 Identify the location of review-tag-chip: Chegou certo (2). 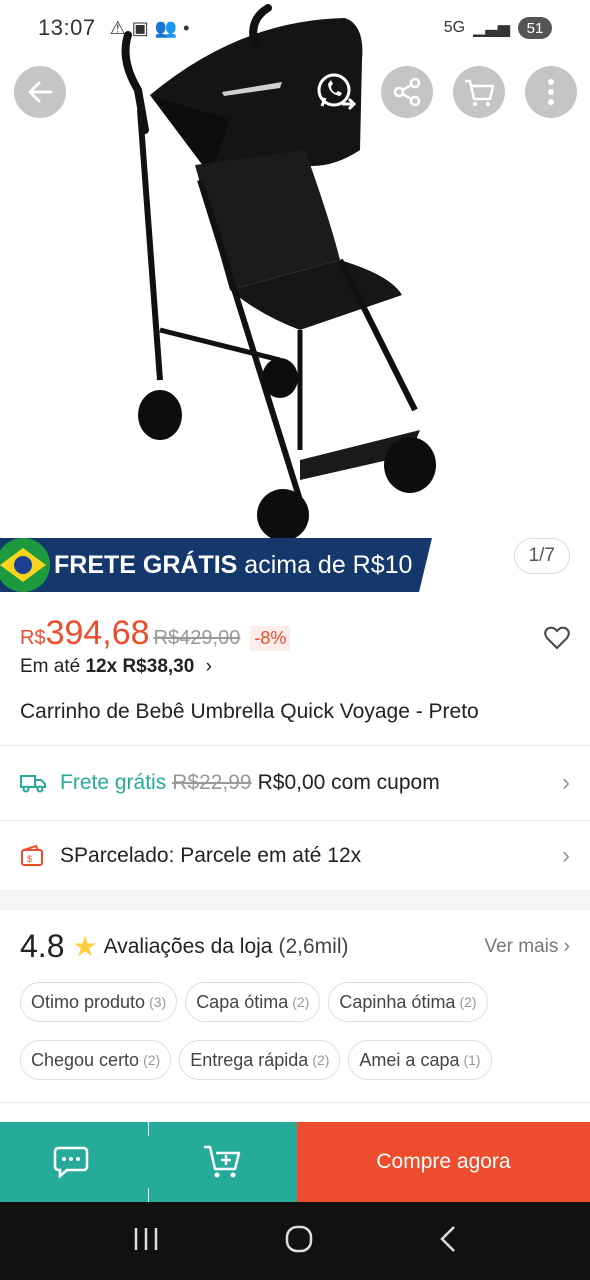
(96, 1060).